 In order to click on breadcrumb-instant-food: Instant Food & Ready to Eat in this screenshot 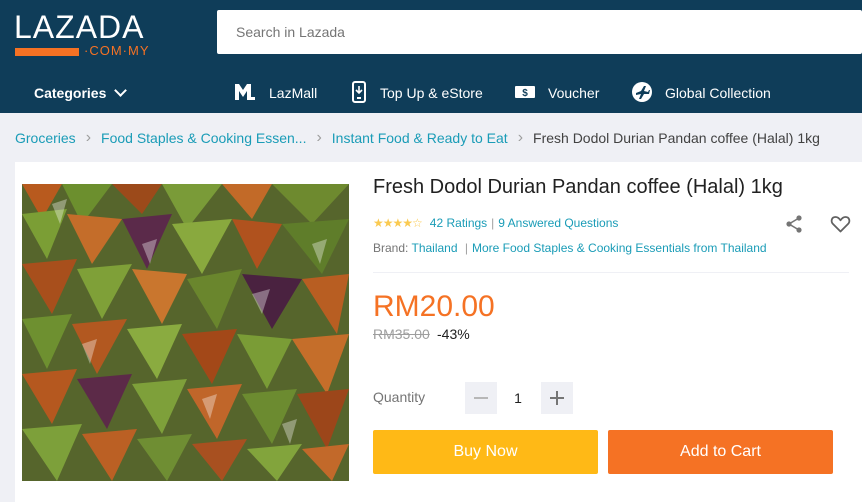, I will do `click(420, 138)`.